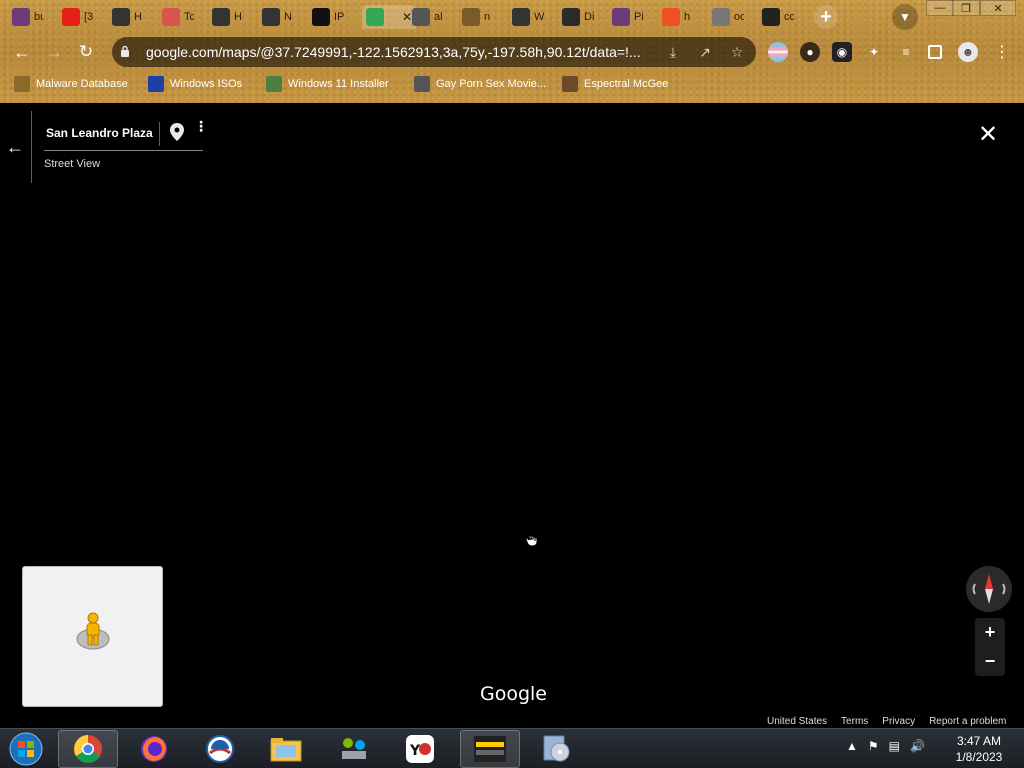  I want to click on taskbar-firefox-icon, so click(154, 749).